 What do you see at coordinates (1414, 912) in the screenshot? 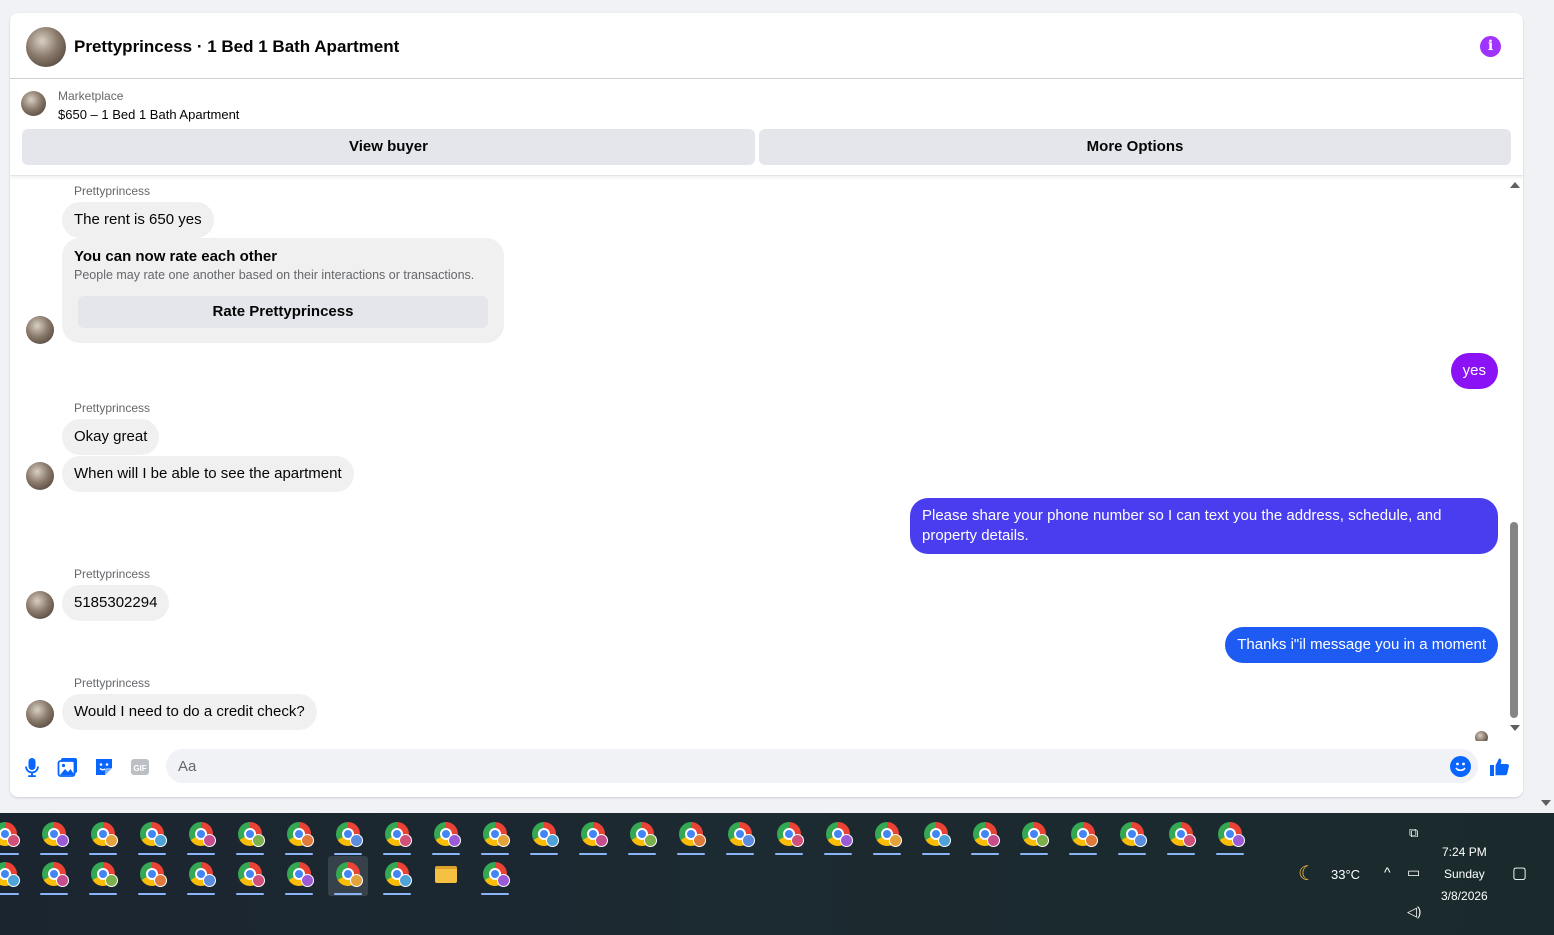
I see `volume-icon: ◁)` at bounding box center [1414, 912].